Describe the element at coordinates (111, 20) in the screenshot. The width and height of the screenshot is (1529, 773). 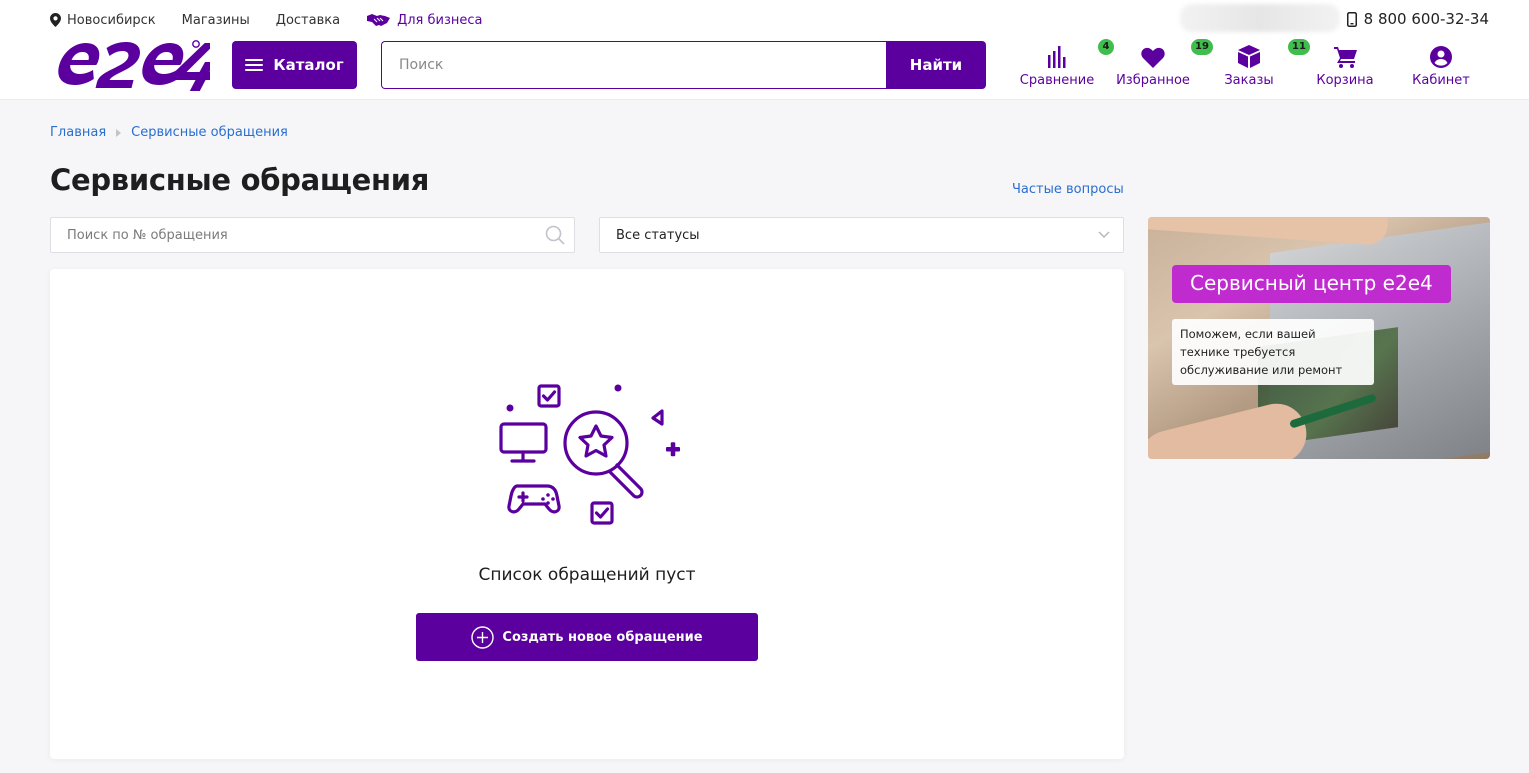
I see `city-label: Новосибирск` at that location.